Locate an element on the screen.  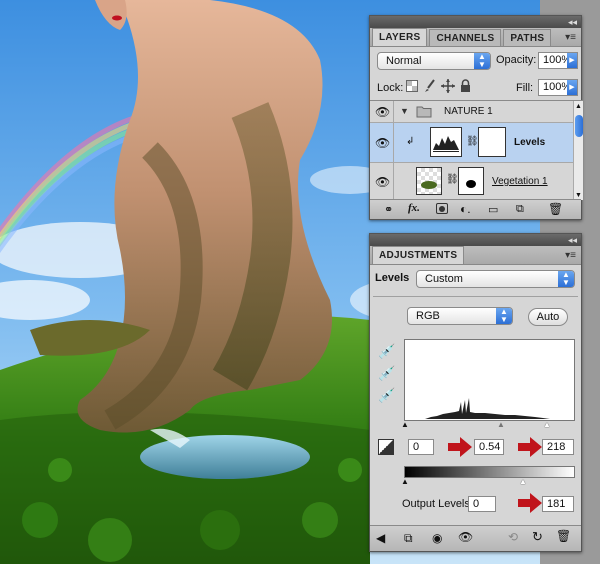
output-gradient-bar is located at coordinates (489, 472).